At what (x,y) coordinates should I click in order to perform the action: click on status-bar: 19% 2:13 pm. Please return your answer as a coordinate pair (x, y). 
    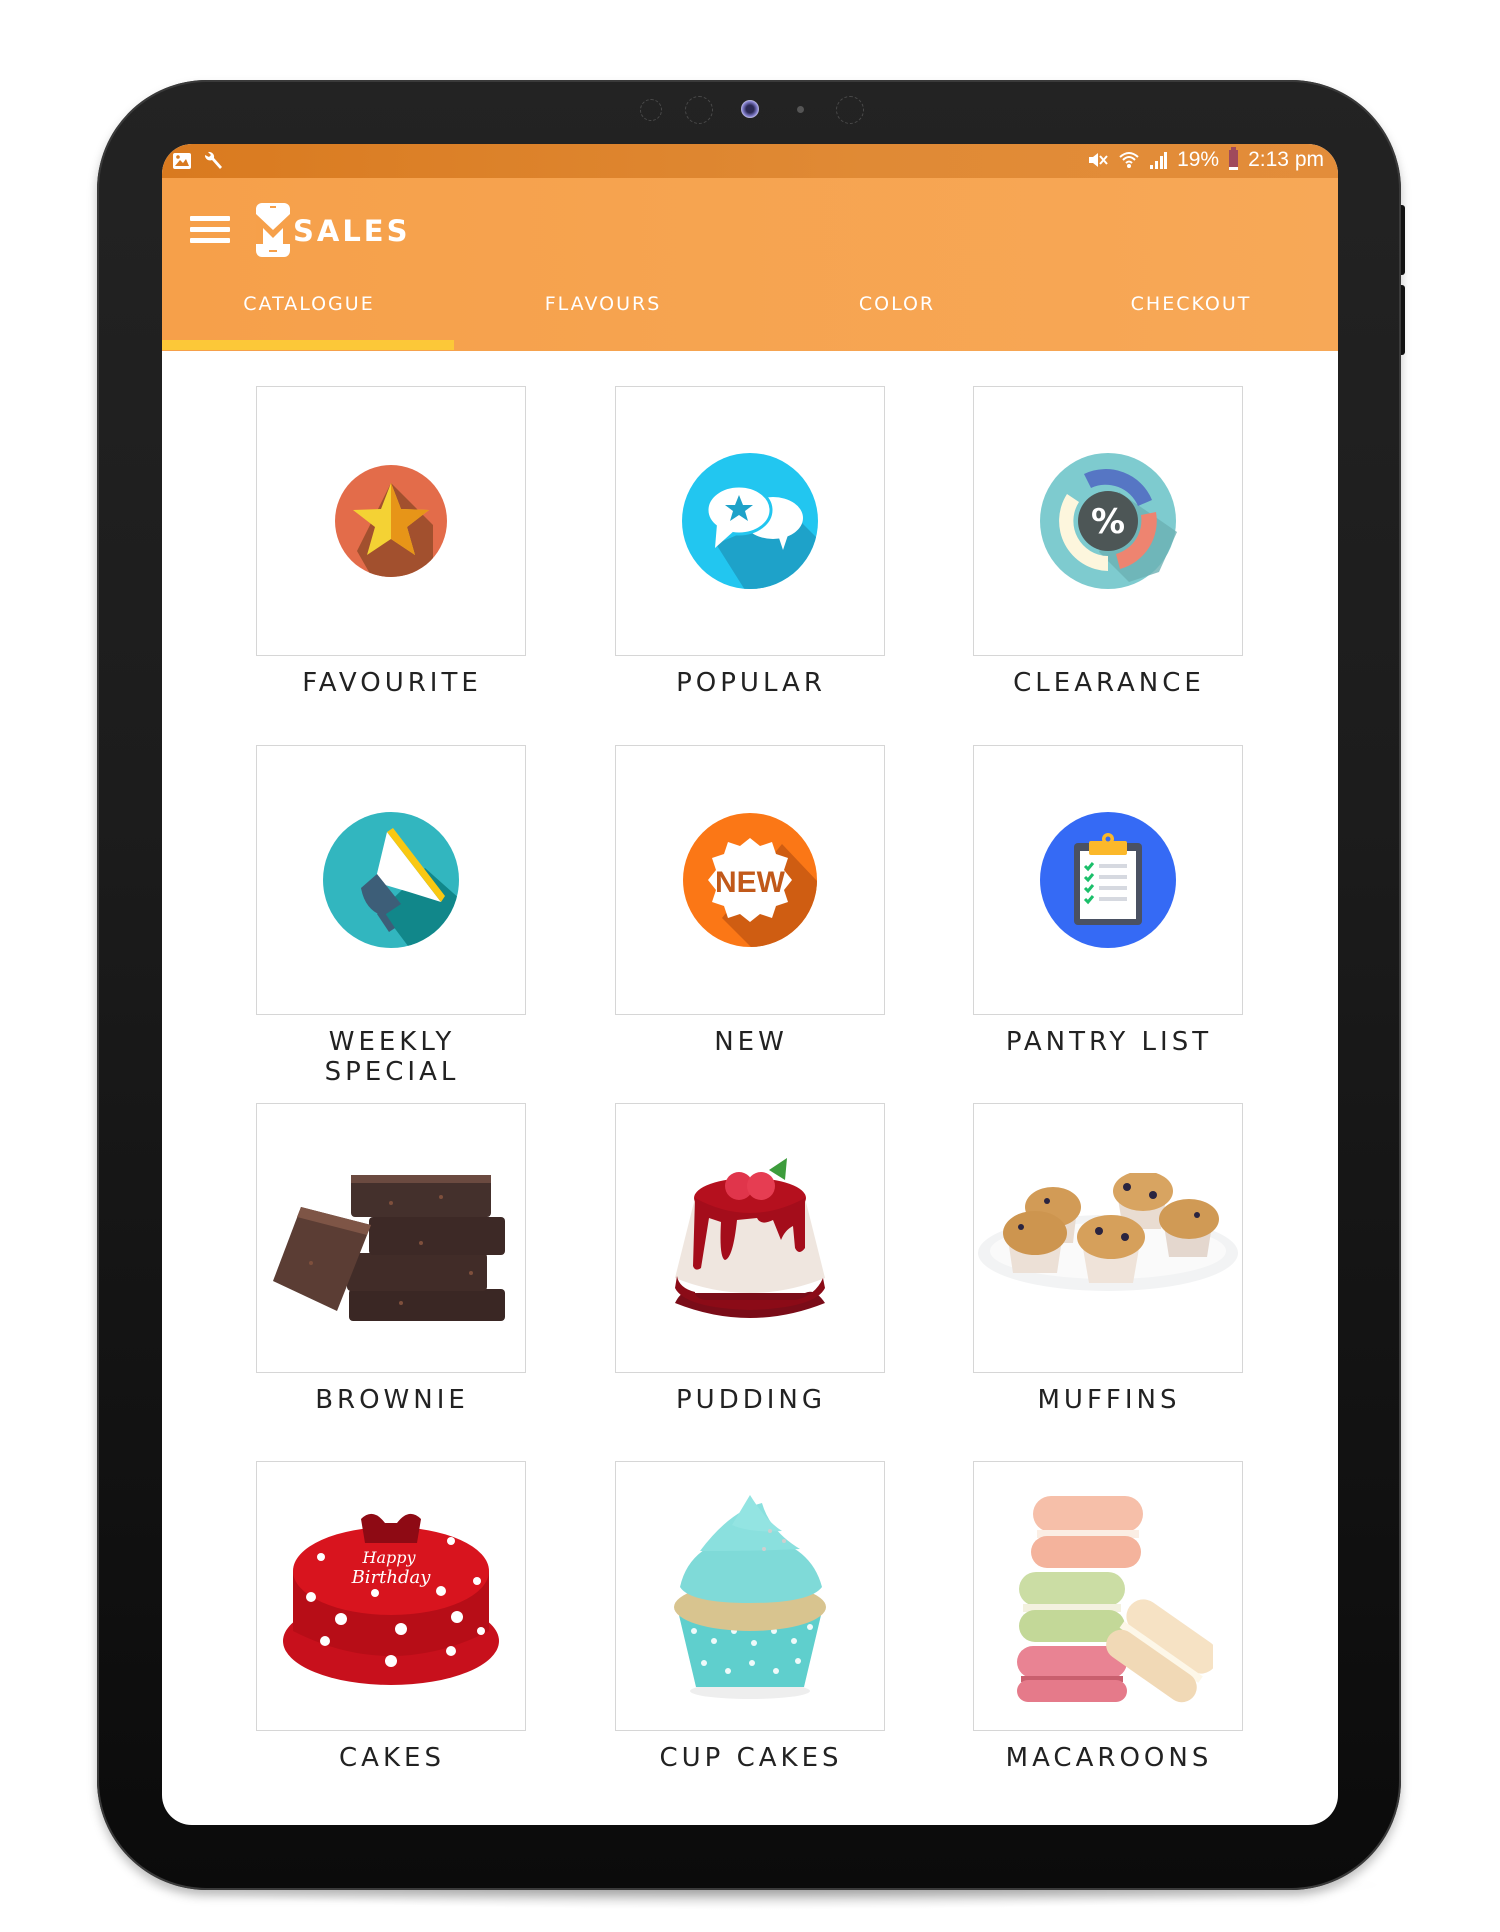
    Looking at the image, I should click on (750, 161).